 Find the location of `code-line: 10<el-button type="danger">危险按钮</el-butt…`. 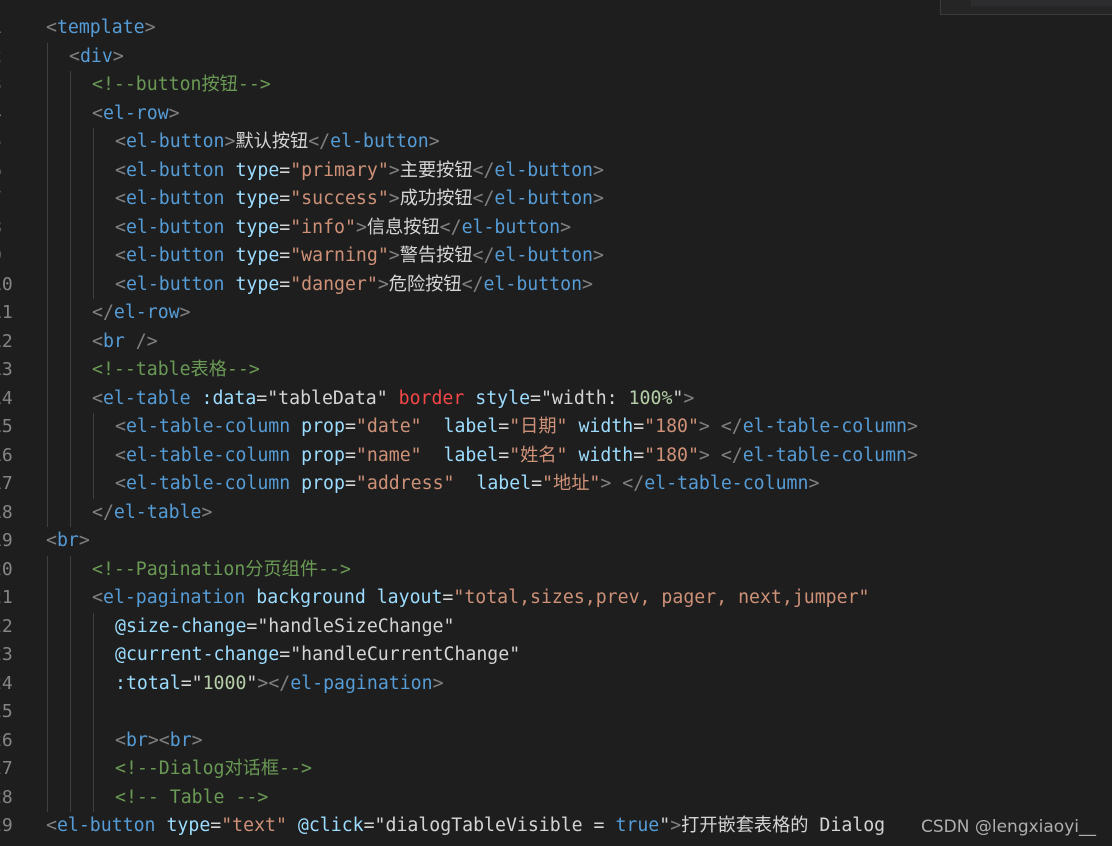

code-line: 10<el-button type="danger">危险按钮</el-butt… is located at coordinates (556, 284).